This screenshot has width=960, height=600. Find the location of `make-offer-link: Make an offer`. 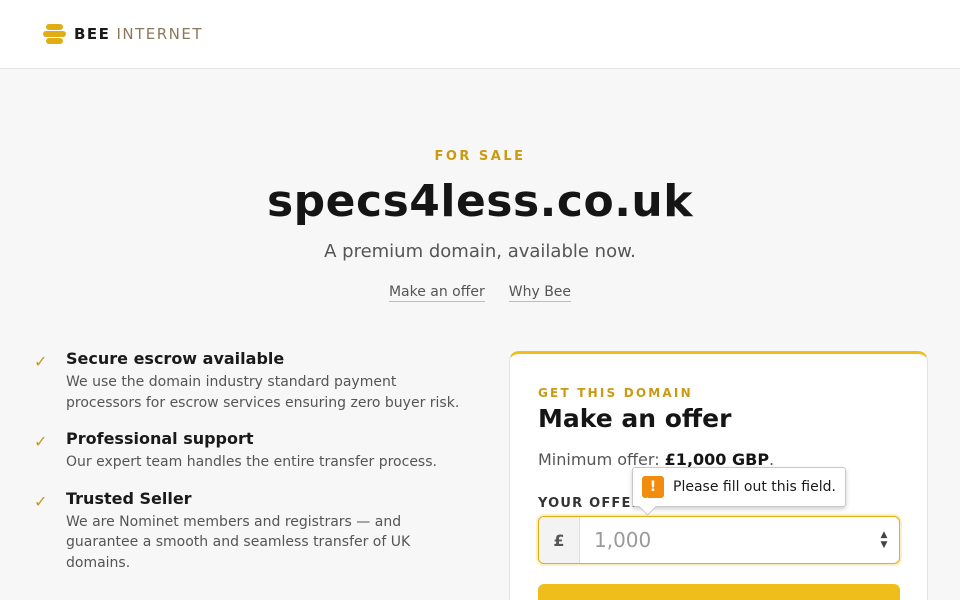

make-offer-link: Make an offer is located at coordinates (436, 293).